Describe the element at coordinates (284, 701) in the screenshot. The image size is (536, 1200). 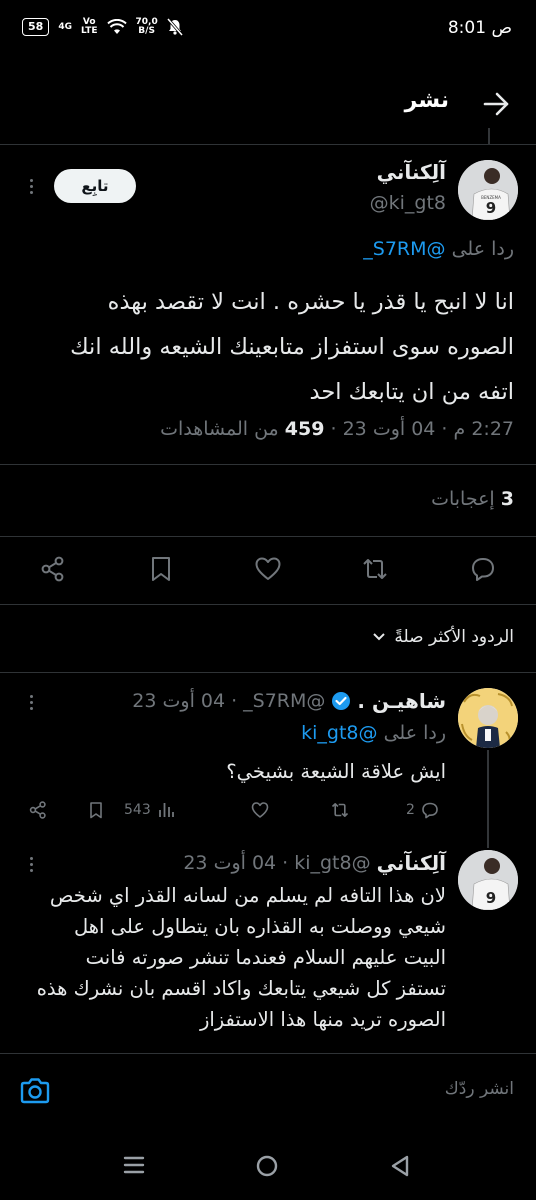
I see `author-handle: @S7RM_` at that location.